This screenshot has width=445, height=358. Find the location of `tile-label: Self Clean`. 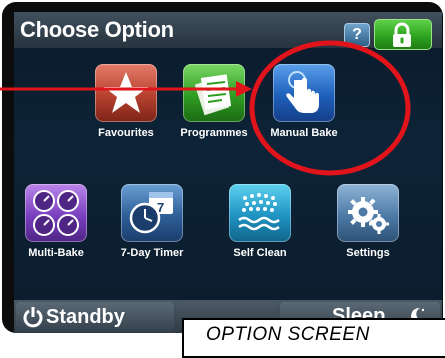

tile-label: Self Clean is located at coordinates (260, 253).